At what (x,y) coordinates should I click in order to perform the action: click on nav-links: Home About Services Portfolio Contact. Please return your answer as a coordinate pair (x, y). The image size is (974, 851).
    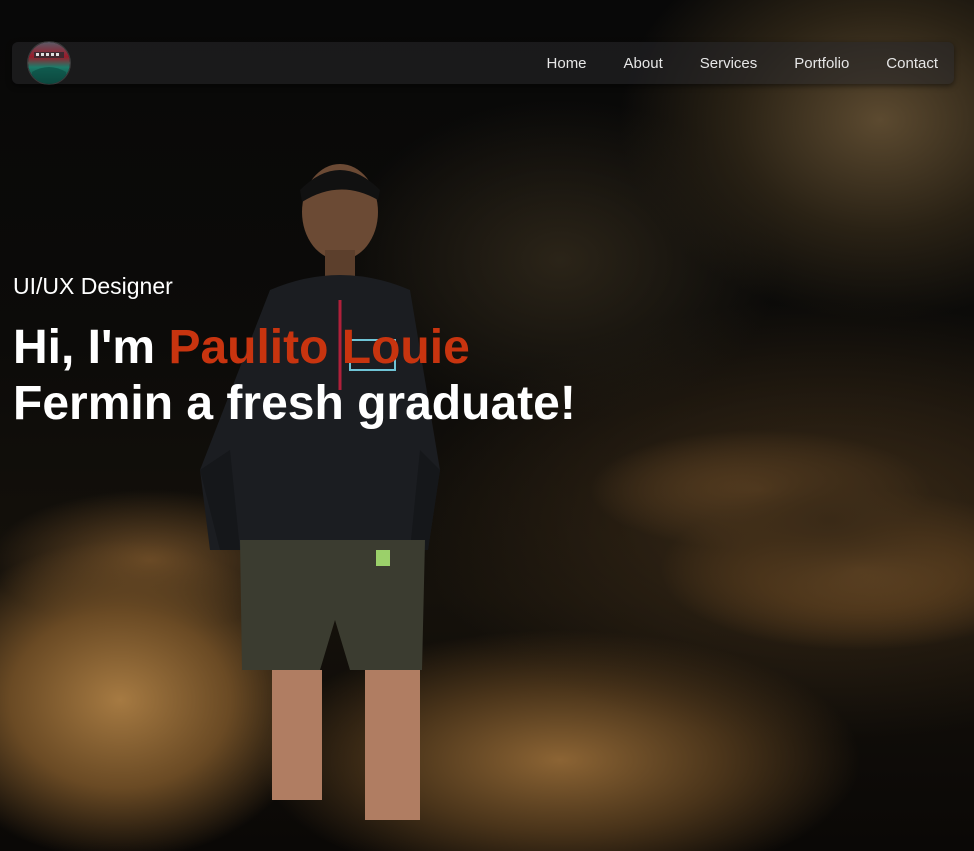
    Looking at the image, I should click on (724, 63).